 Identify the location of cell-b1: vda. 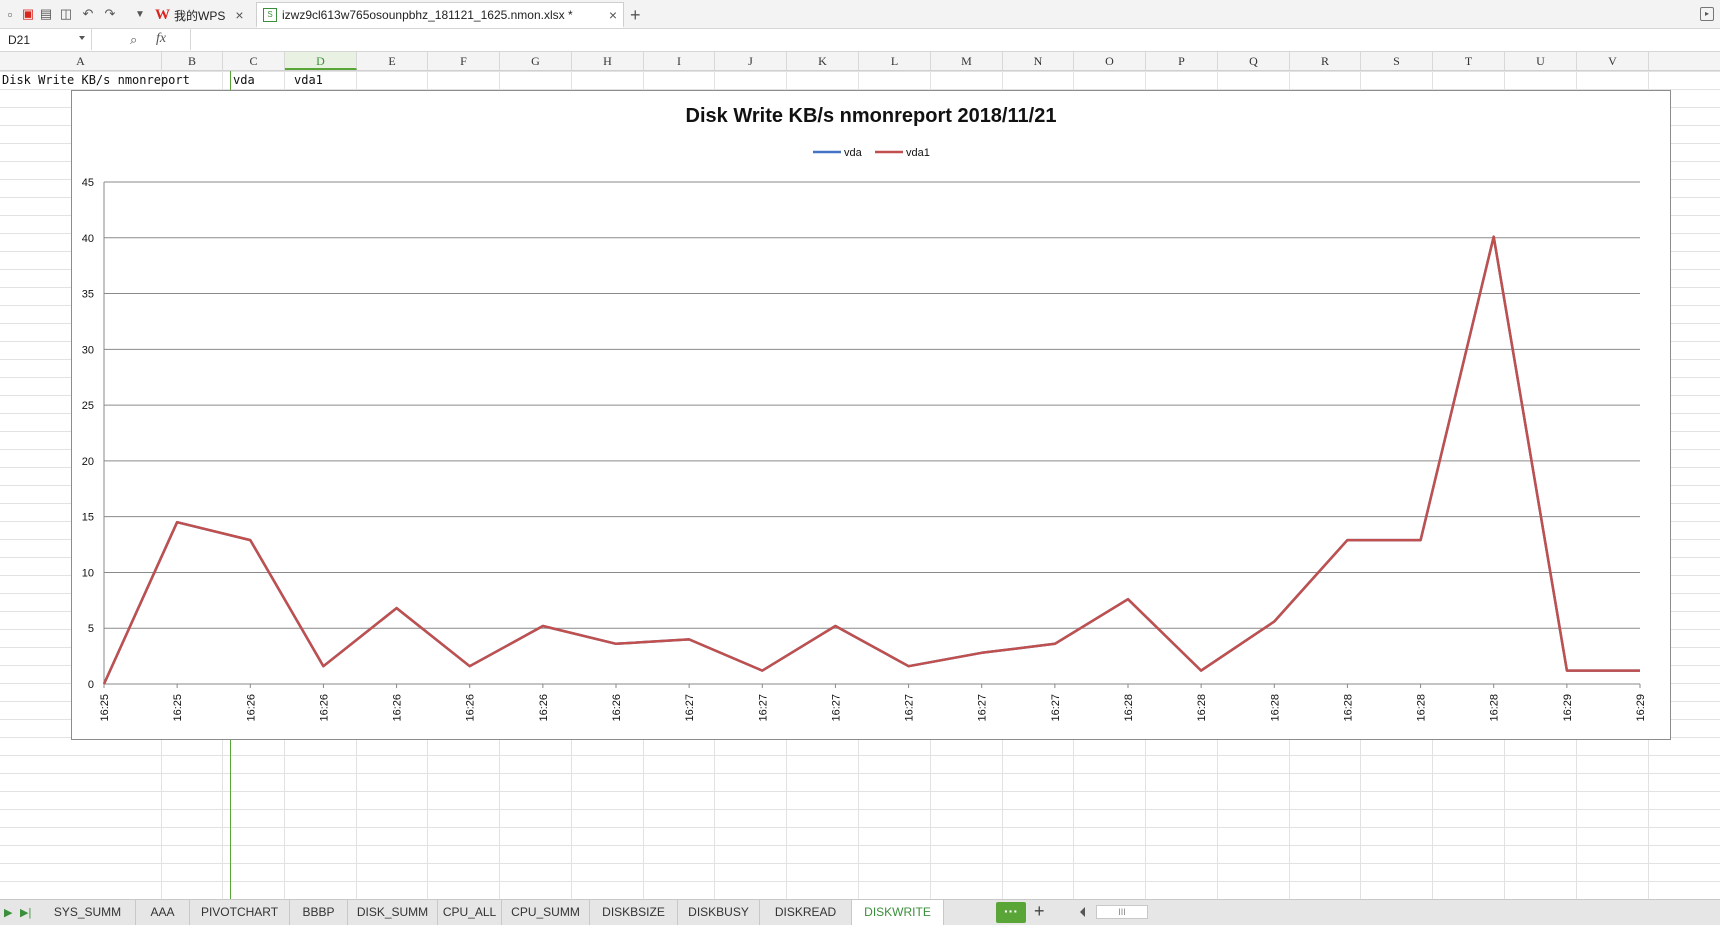
(244, 80).